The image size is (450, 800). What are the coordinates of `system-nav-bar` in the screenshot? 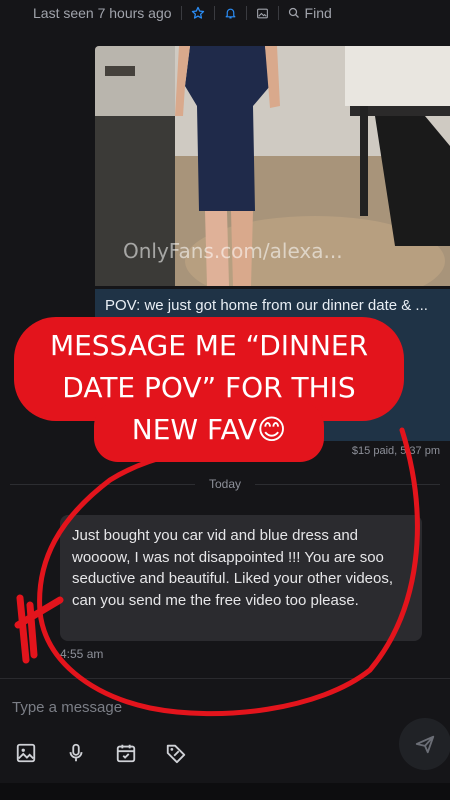 It's located at (225, 791).